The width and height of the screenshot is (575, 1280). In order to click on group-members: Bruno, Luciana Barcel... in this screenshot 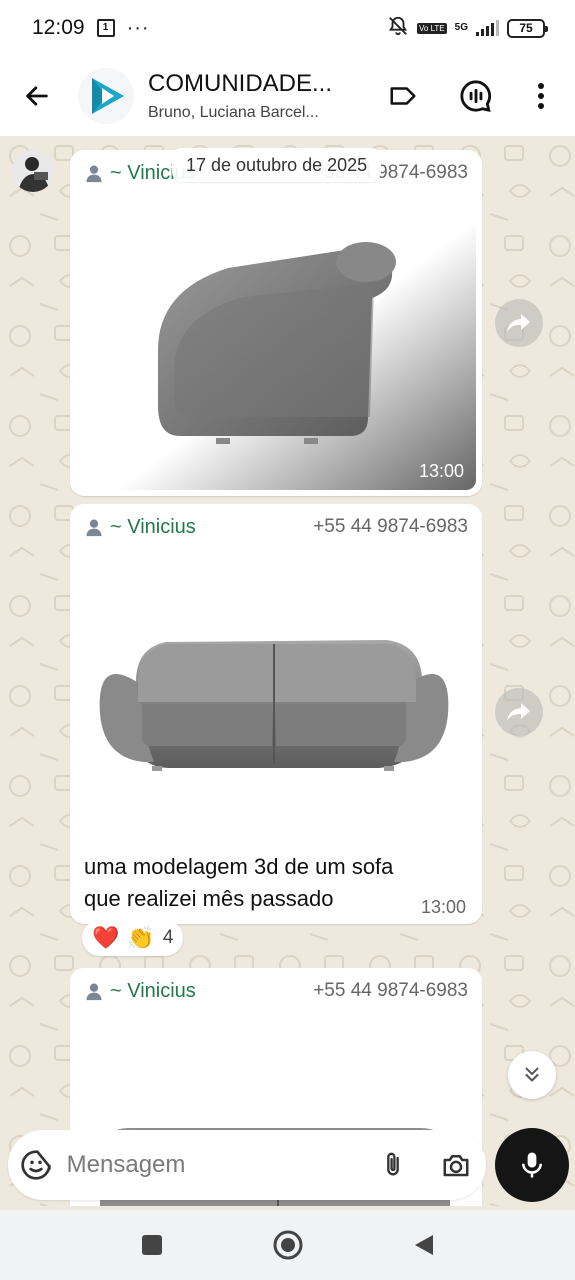, I will do `click(233, 112)`.